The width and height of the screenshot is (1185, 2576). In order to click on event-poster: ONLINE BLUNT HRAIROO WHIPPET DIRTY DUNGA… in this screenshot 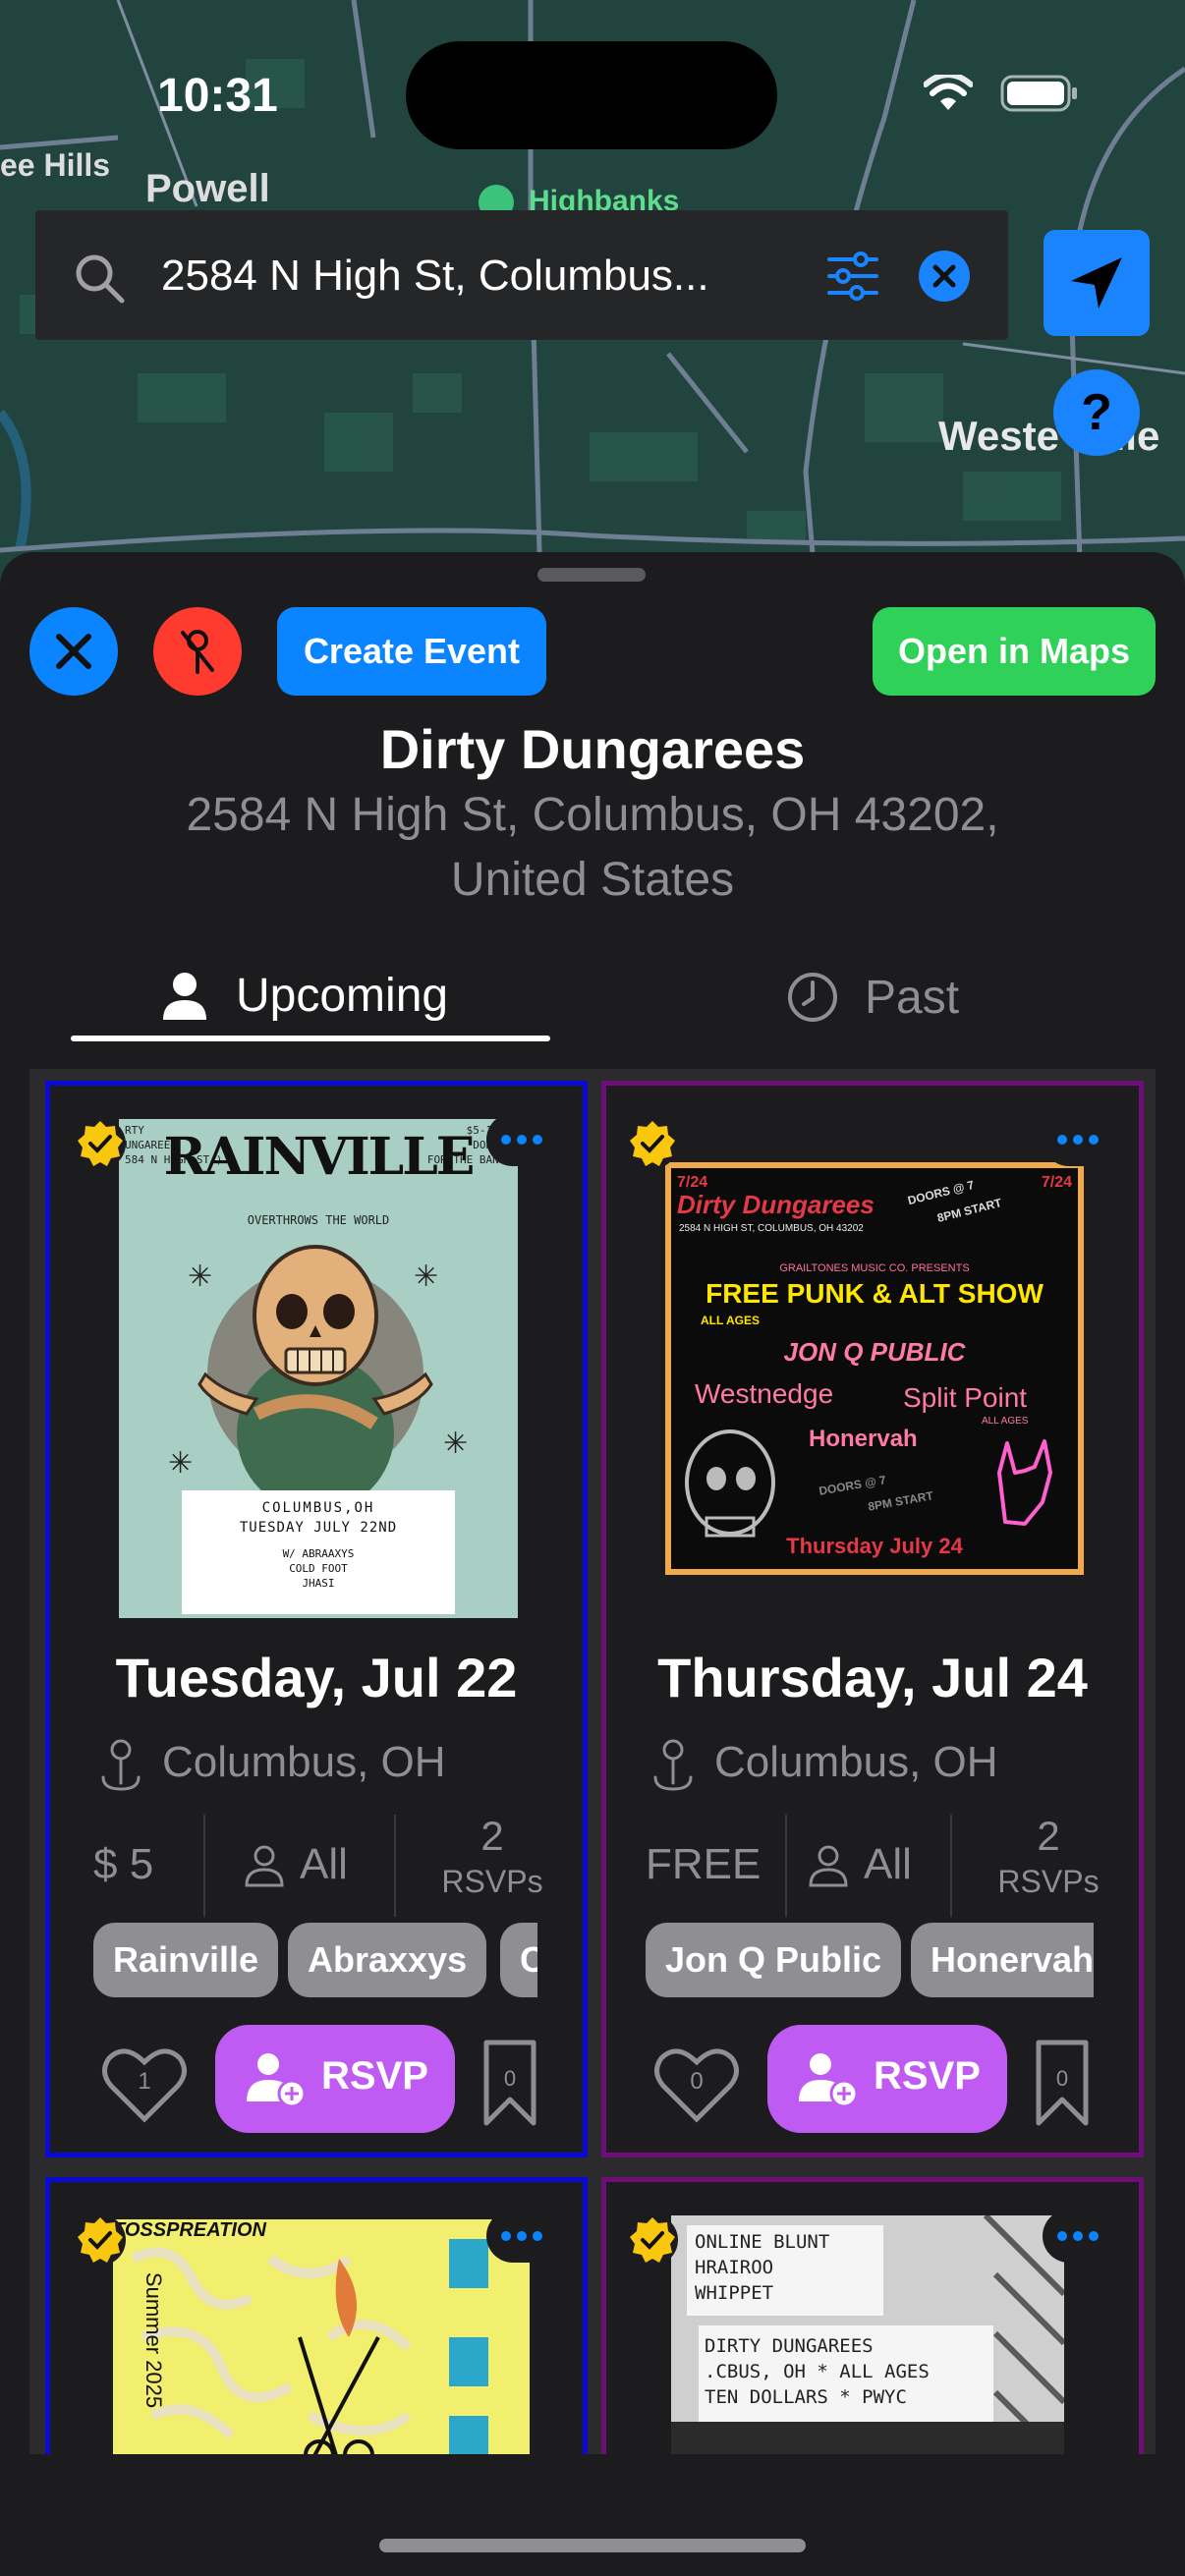, I will do `click(868, 2334)`.